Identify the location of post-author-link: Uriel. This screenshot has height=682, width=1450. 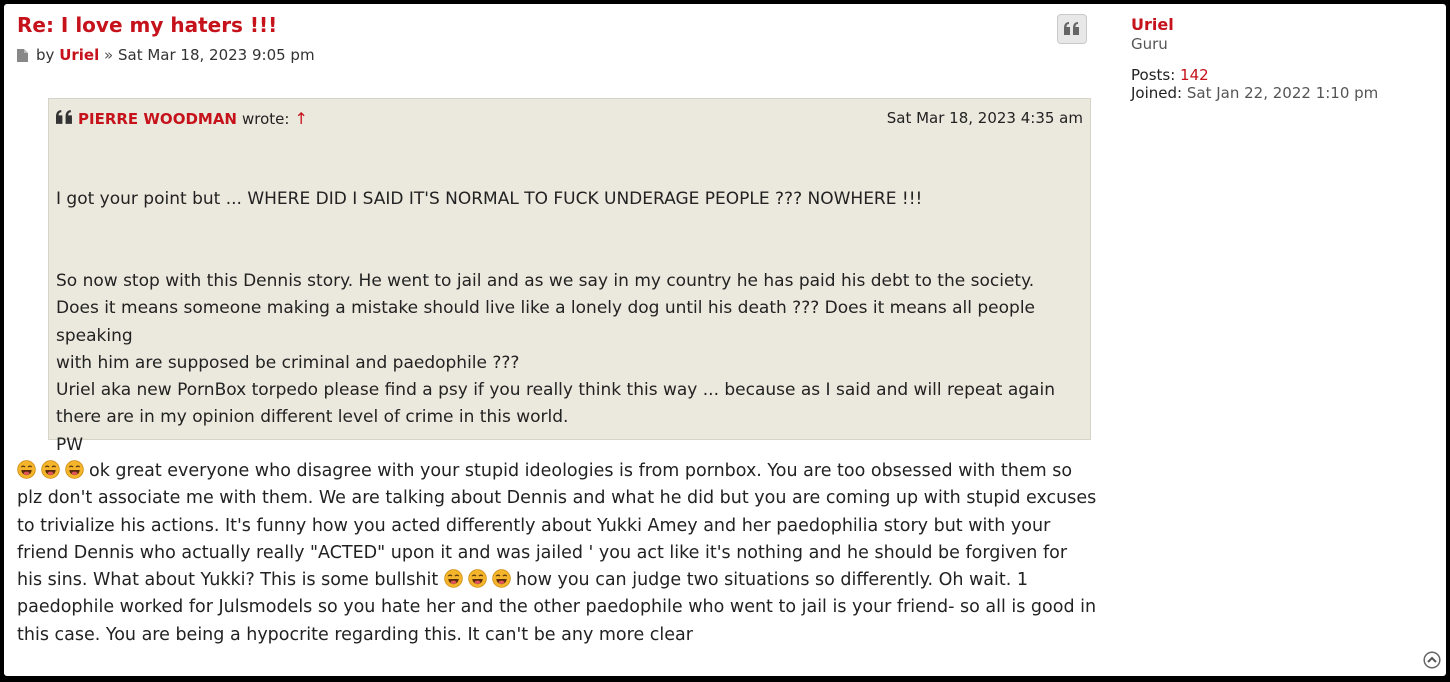
(79, 55).